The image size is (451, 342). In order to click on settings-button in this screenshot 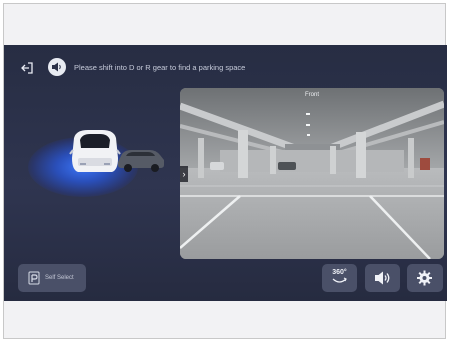, I will do `click(425, 278)`.